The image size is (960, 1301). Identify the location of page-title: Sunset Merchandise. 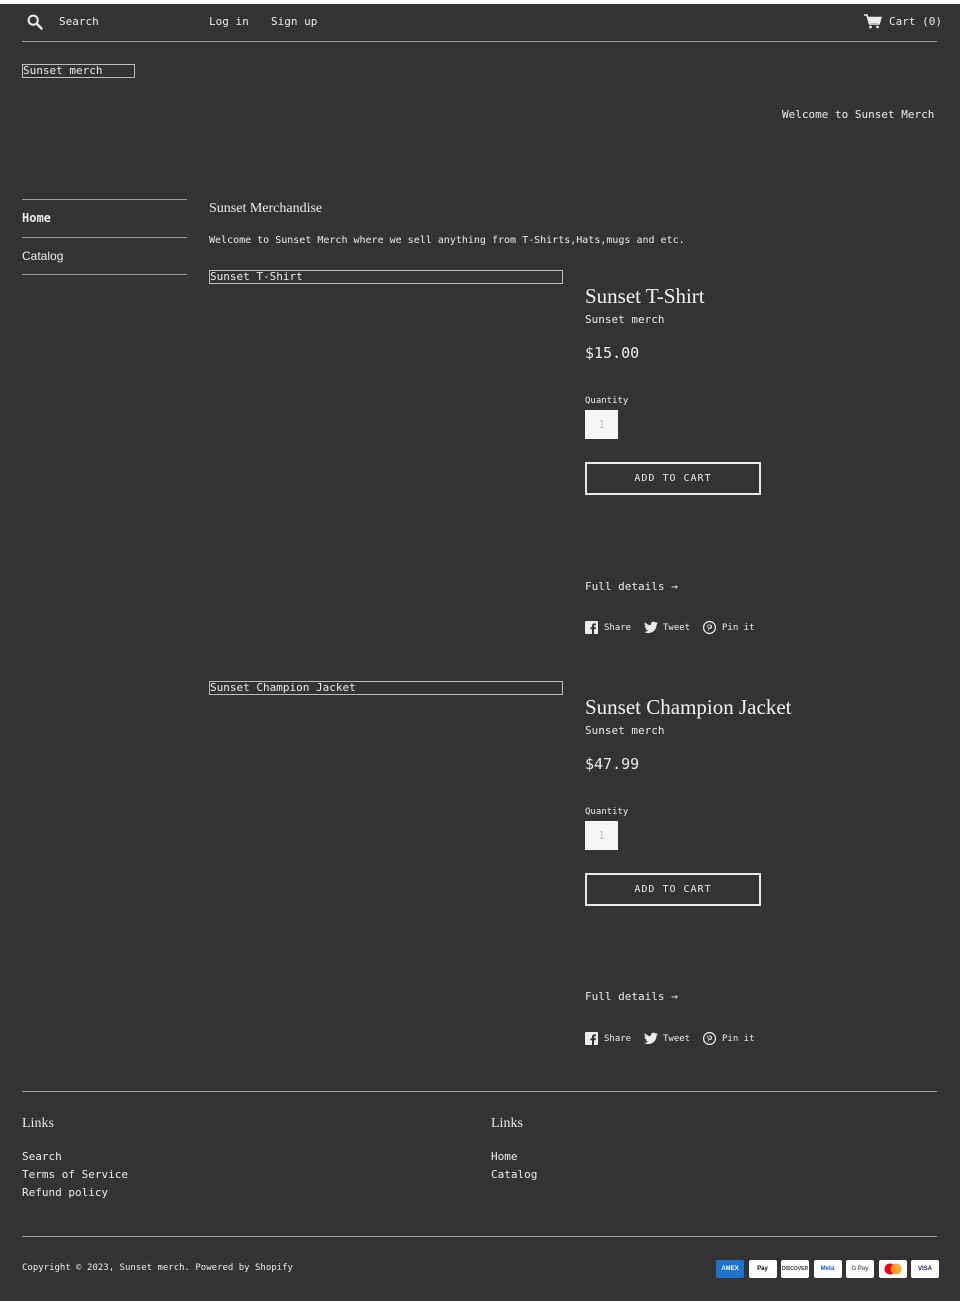
(266, 208).